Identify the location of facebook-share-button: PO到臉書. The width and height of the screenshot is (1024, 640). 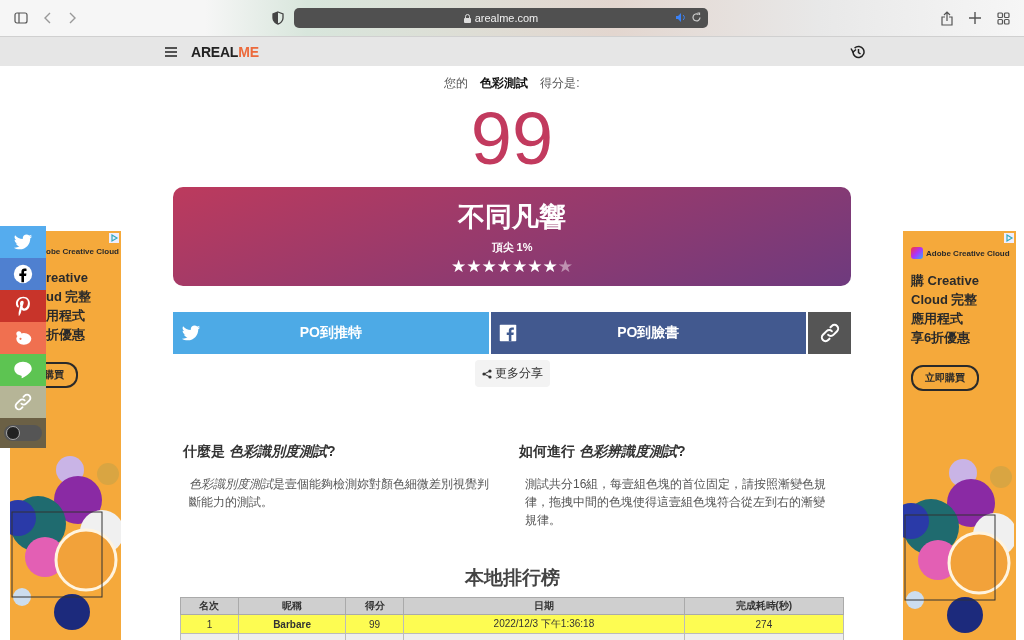
(648, 333).